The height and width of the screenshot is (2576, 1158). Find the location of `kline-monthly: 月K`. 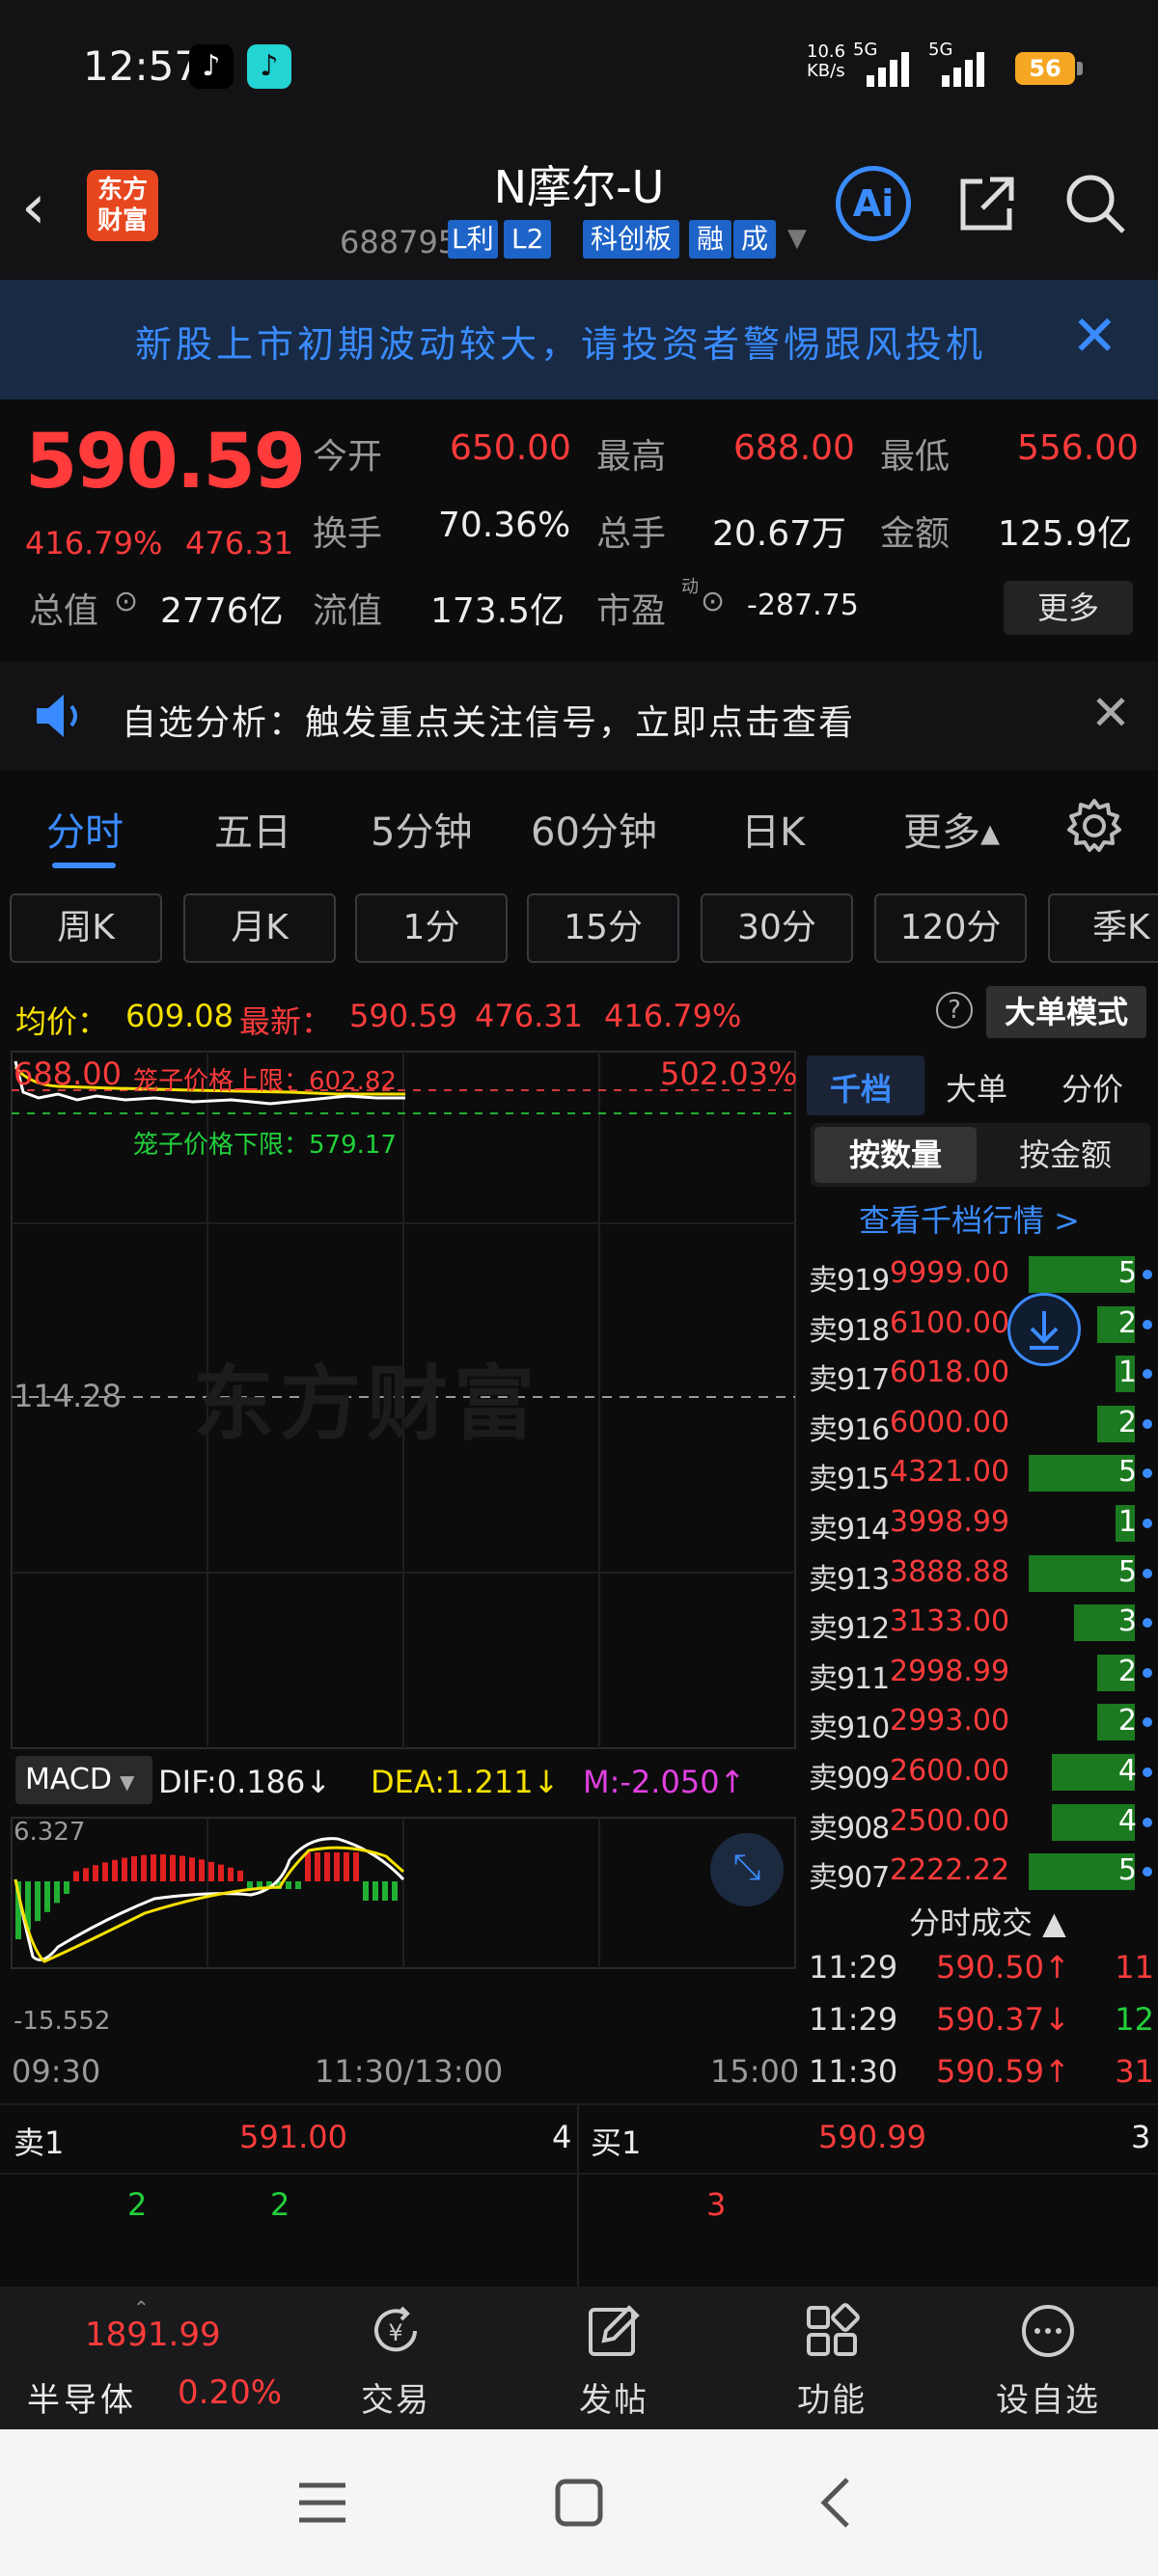

kline-monthly: 月K is located at coordinates (259, 928).